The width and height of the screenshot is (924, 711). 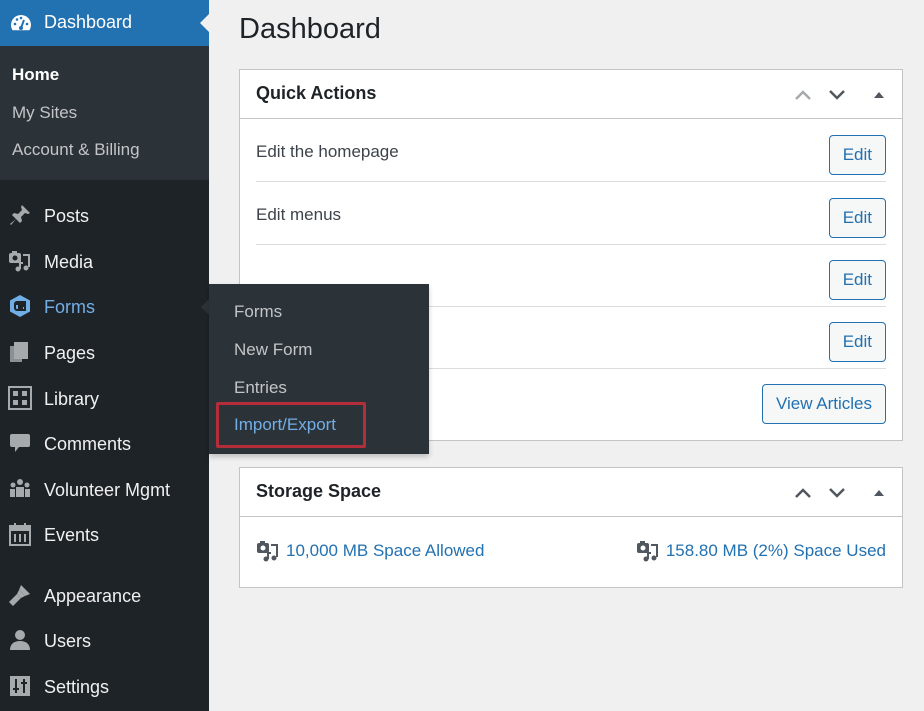 What do you see at coordinates (20, 306) in the screenshot?
I see `gravity-forms-icon` at bounding box center [20, 306].